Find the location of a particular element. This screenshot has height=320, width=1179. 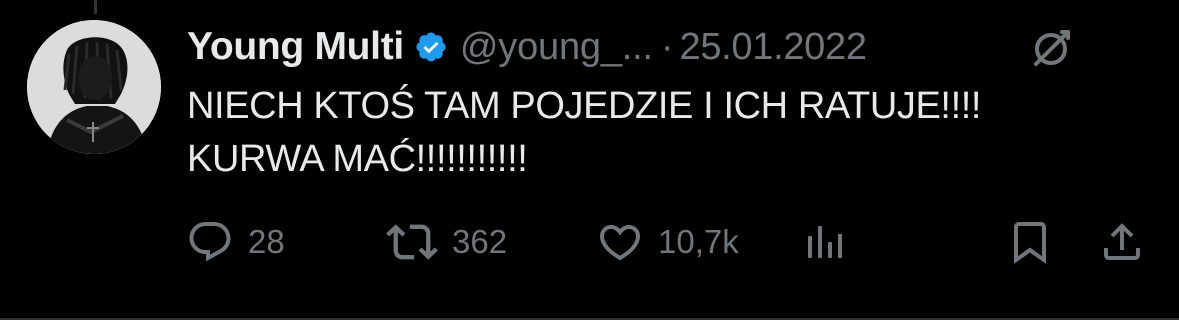

bookmark-button is located at coordinates (1030, 242).